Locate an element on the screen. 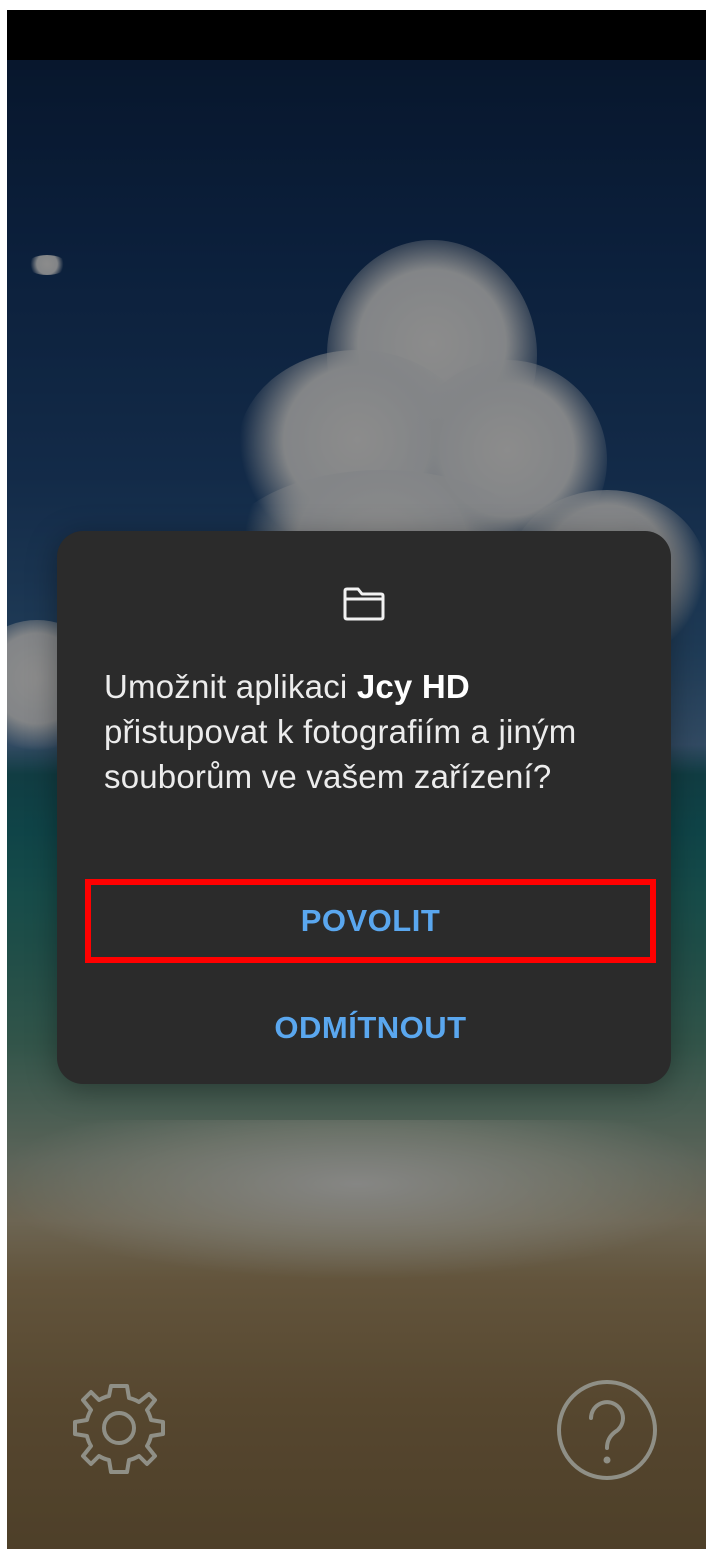 The width and height of the screenshot is (713, 1553). help-button is located at coordinates (607, 1430).